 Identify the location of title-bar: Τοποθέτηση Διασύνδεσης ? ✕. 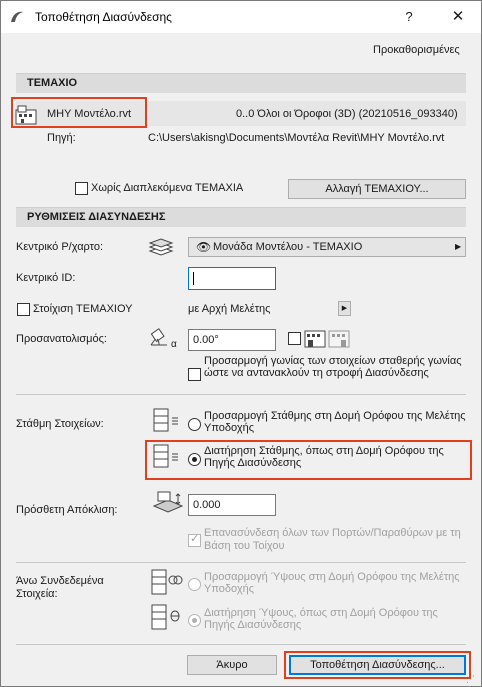
(241, 17).